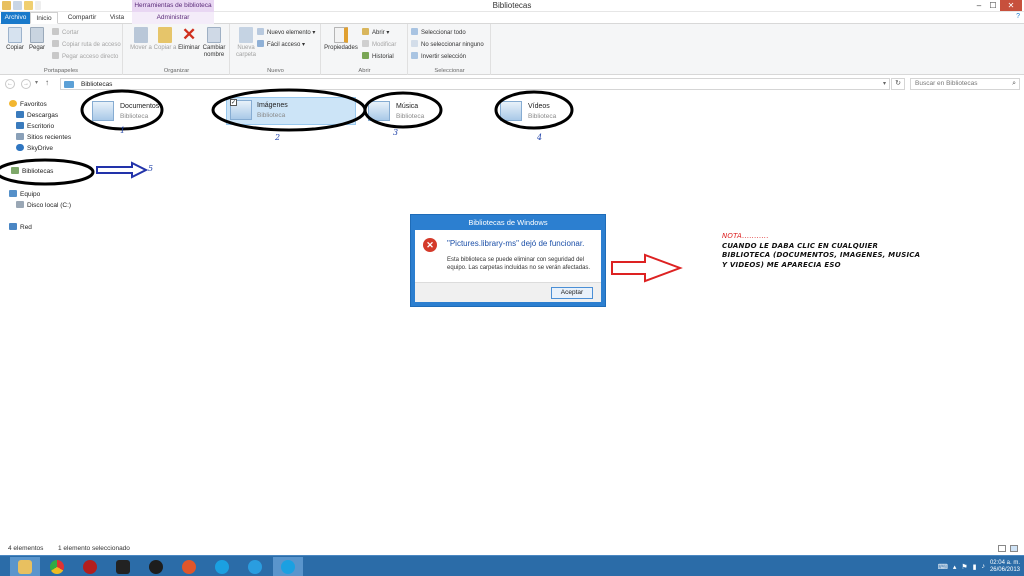  Describe the element at coordinates (965, 84) in the screenshot. I see `search-input: Buscar en Bibliotecas ⌕` at that location.